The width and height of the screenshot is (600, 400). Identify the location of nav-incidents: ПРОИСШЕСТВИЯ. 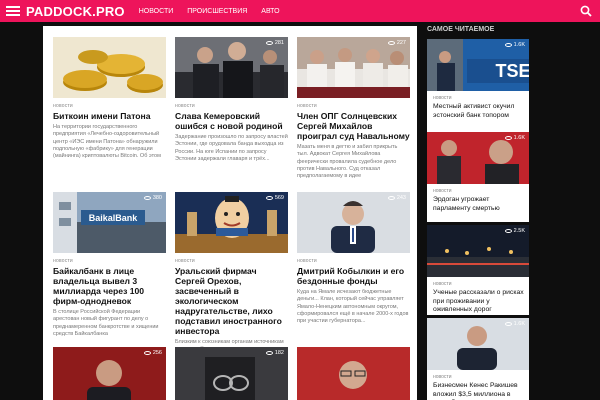
(217, 11).